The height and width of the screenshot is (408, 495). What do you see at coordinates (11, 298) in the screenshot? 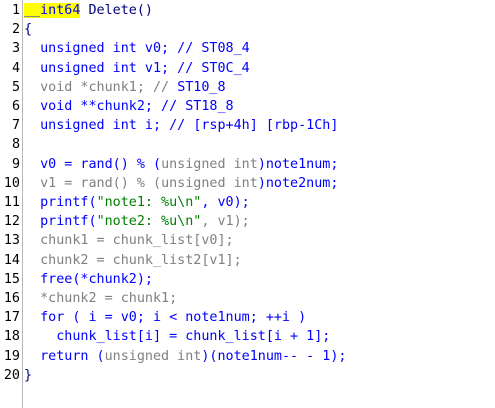
I see `line-number: 16` at bounding box center [11, 298].